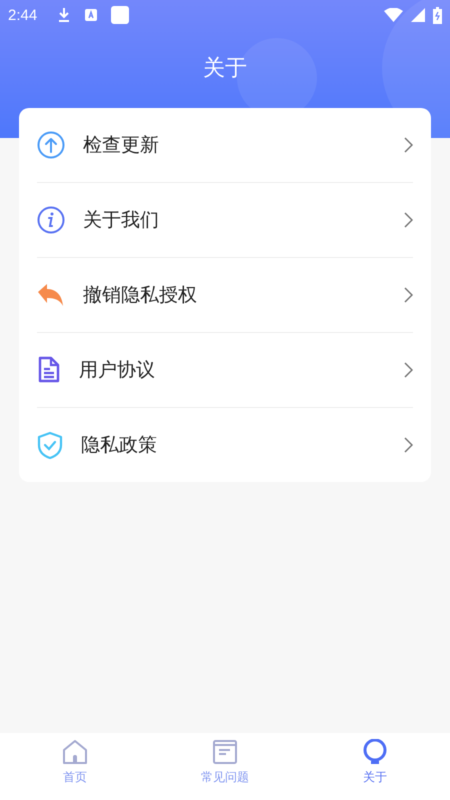  What do you see at coordinates (91, 15) in the screenshot?
I see `notification-icon` at bounding box center [91, 15].